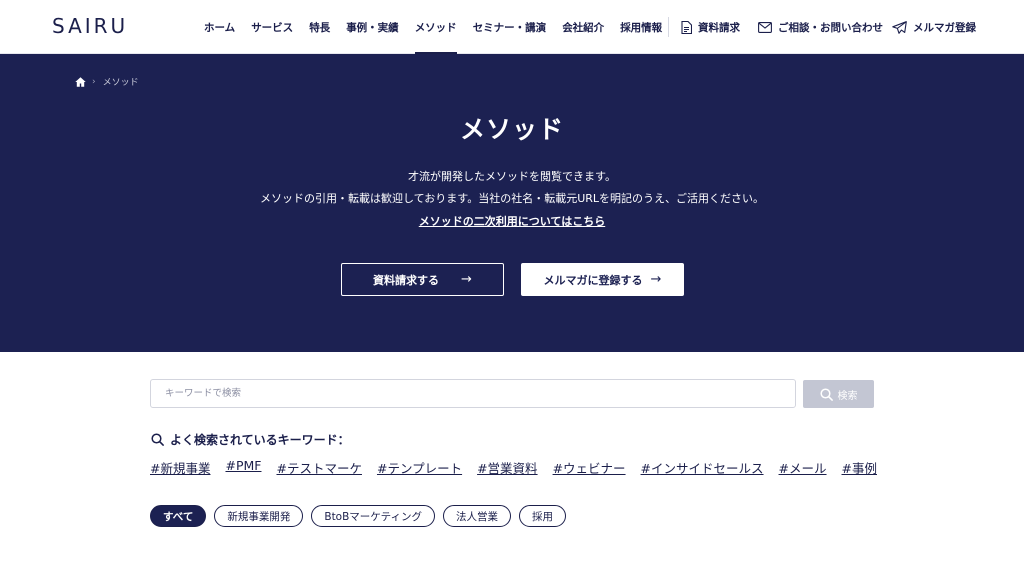 The width and height of the screenshot is (1024, 579). Describe the element at coordinates (372, 27) in the screenshot. I see `nav-item-cases: 事例・実績` at that location.